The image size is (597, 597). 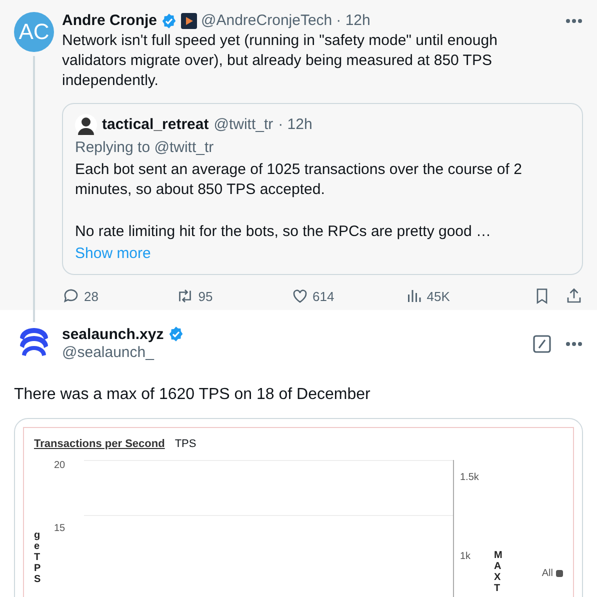 What do you see at coordinates (461, 296) in the screenshot?
I see `views-button: 45K` at bounding box center [461, 296].